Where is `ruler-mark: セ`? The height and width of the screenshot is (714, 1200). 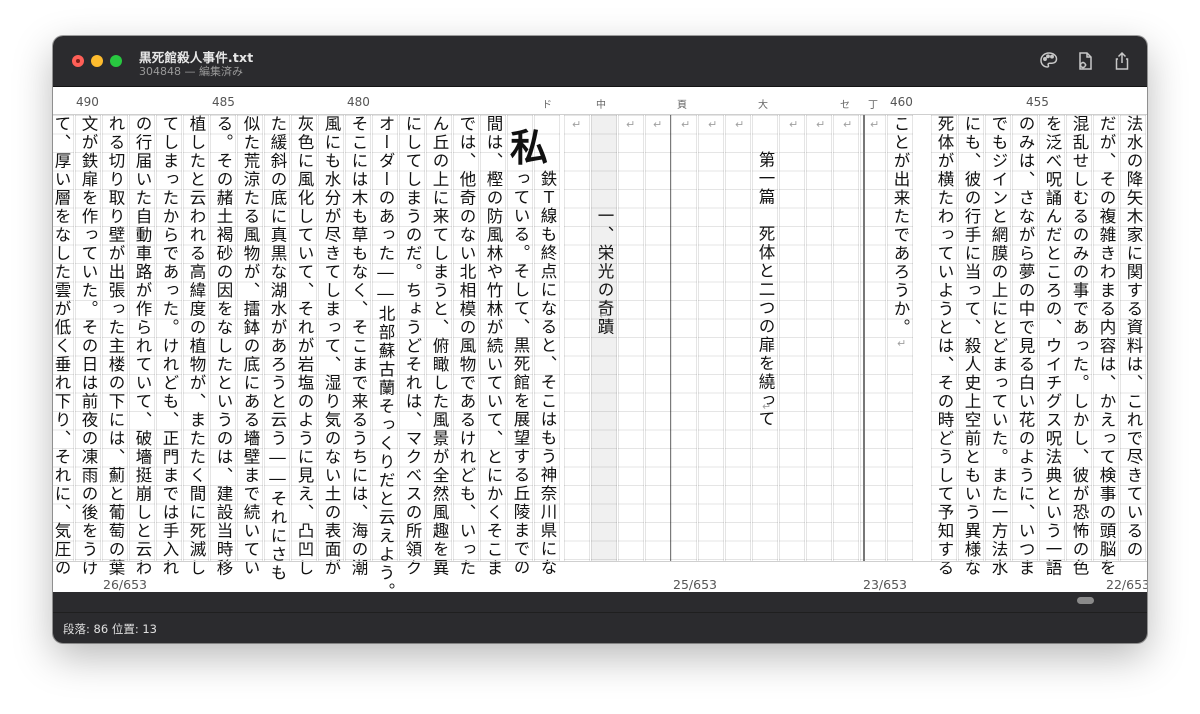 ruler-mark: セ is located at coordinates (845, 105).